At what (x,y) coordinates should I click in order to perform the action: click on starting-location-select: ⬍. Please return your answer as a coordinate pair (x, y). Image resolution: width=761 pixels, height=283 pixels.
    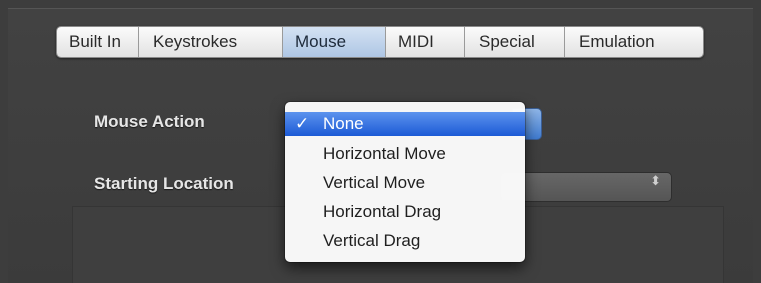
    Looking at the image, I should click on (586, 187).